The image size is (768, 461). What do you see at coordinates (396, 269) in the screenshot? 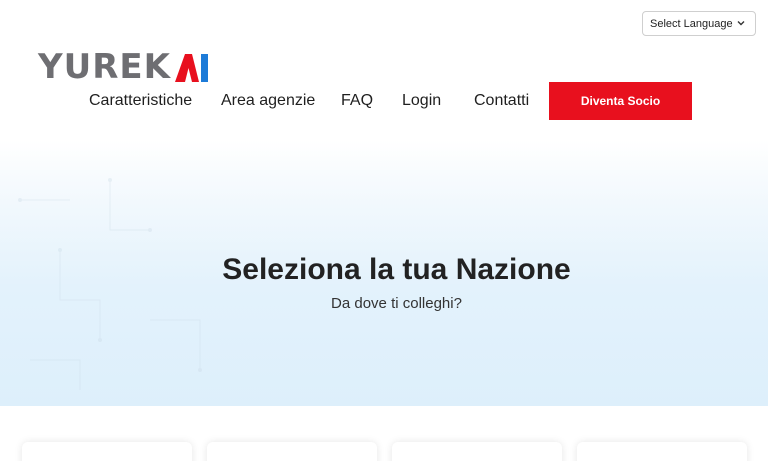
I see `page-title: Seleziona la tua Nazione` at bounding box center [396, 269].